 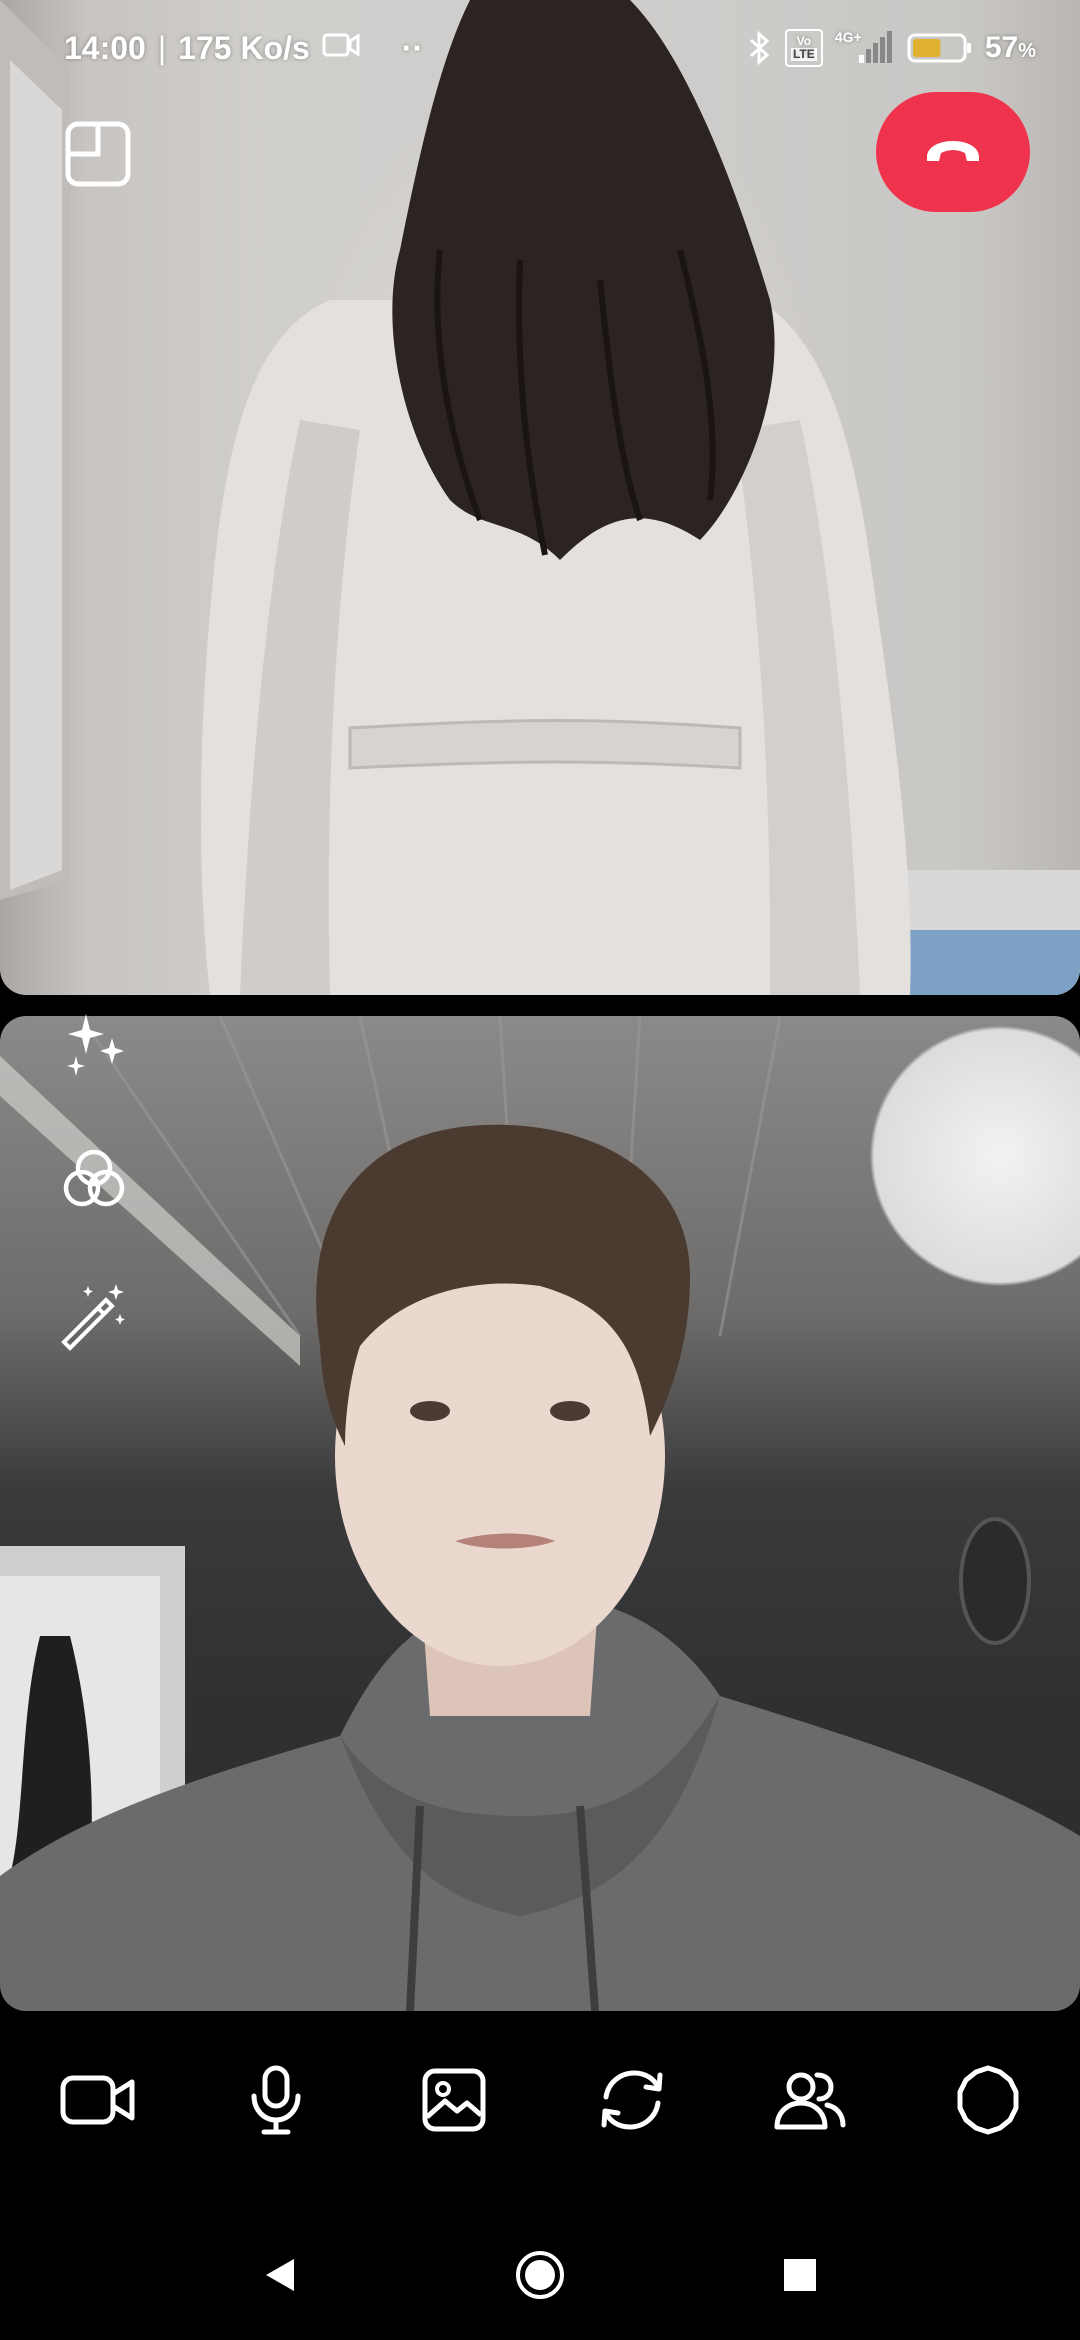 I want to click on end-call-button, so click(x=953, y=152).